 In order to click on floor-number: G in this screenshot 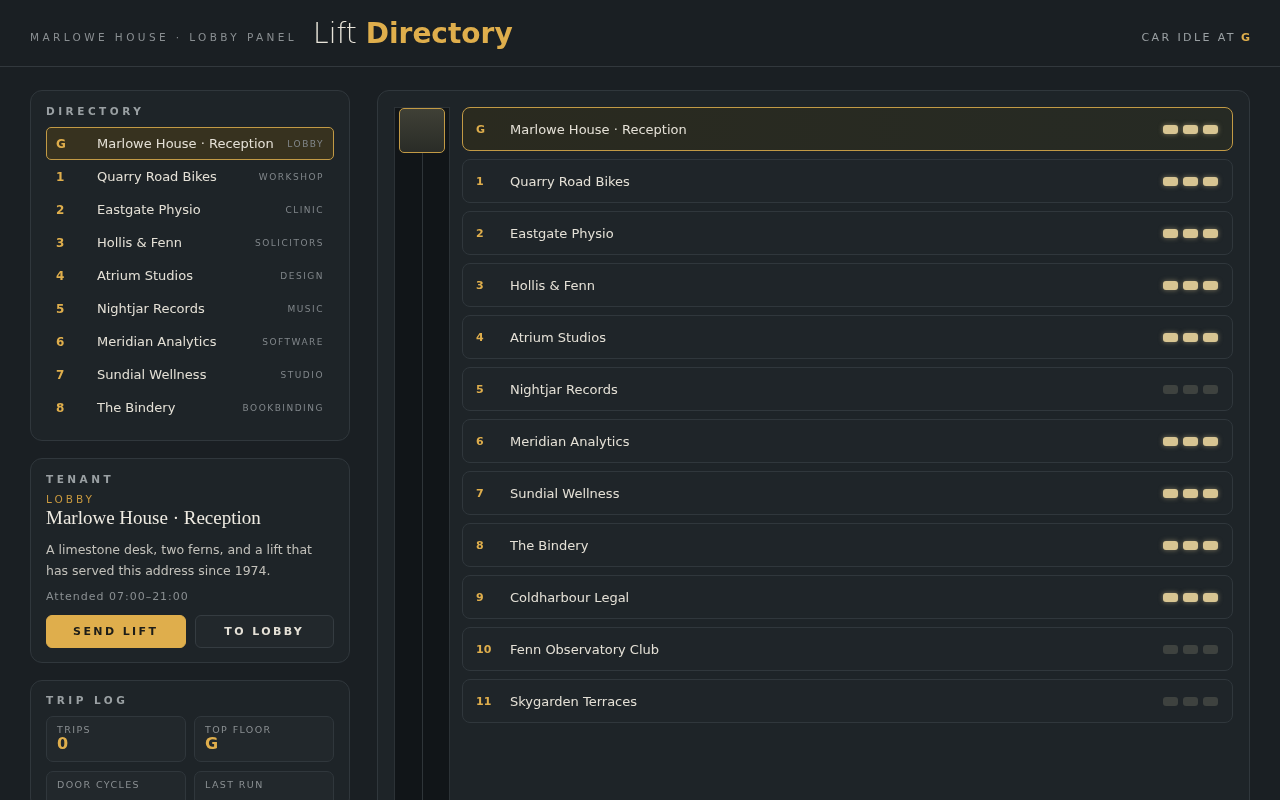, I will do `click(481, 129)`.